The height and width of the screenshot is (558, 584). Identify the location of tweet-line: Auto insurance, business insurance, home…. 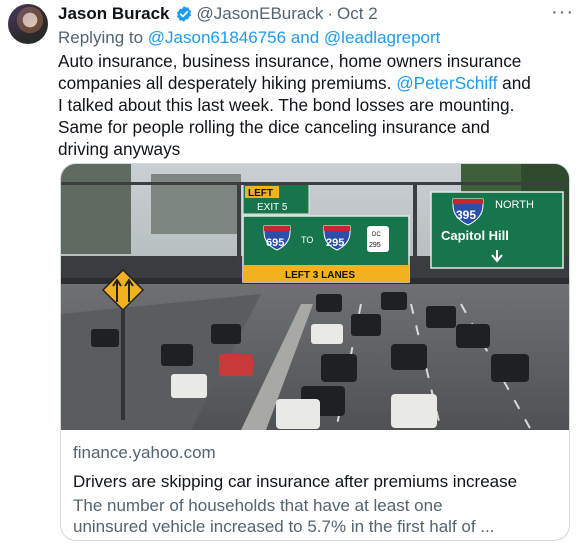
(290, 61).